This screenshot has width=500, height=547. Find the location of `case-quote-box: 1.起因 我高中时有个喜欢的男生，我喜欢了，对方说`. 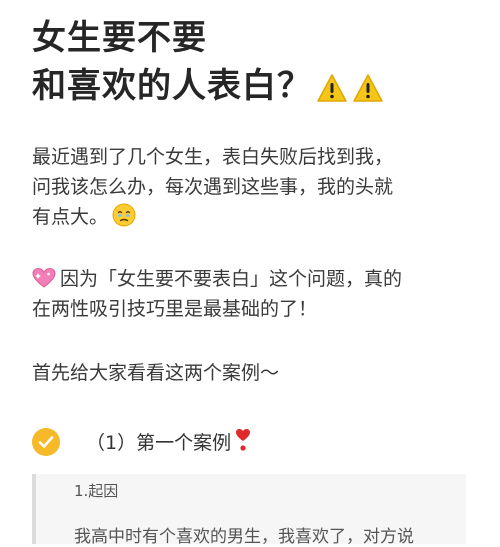

case-quote-box: 1.起因 我高中时有个喜欢的男生，我喜欢了，对方说 is located at coordinates (249, 510).